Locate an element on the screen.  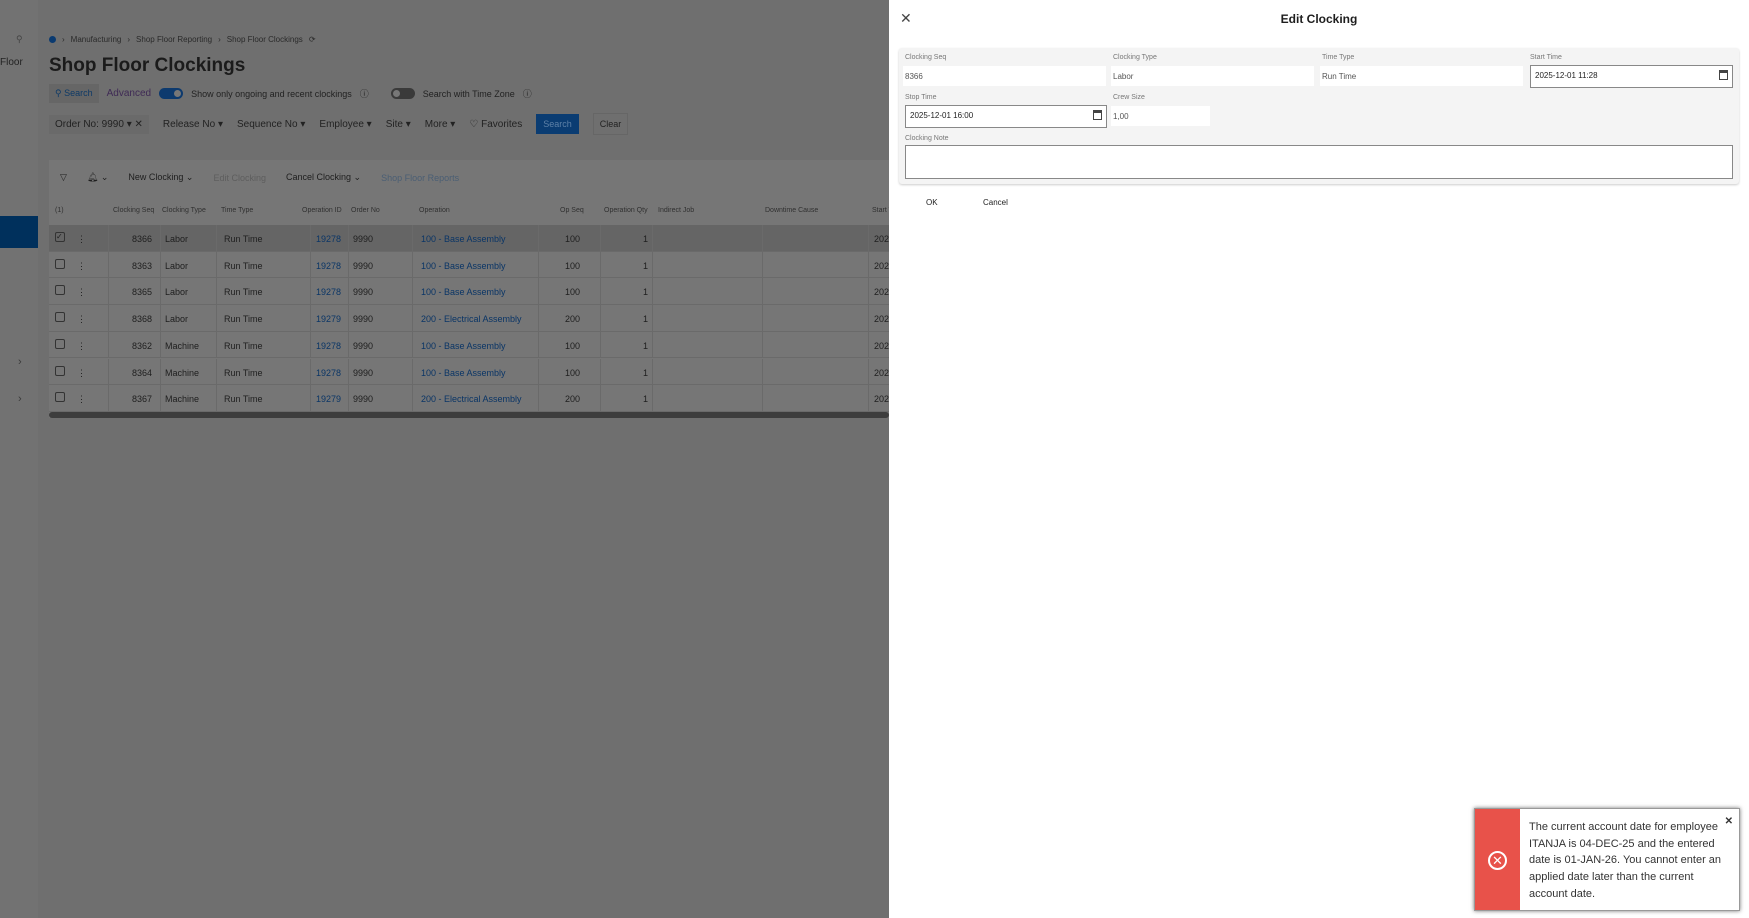
sidebar-item-label: Floor is located at coordinates (11, 62).